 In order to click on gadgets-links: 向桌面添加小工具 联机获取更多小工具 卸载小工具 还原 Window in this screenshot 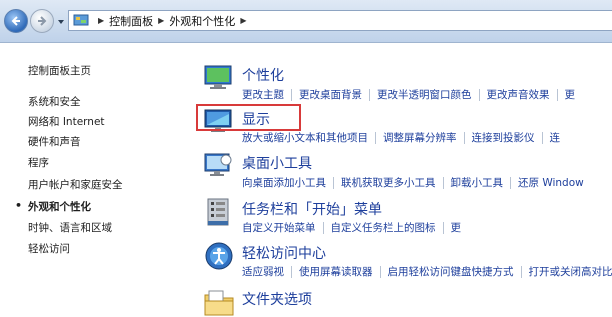, I will do `click(413, 182)`.